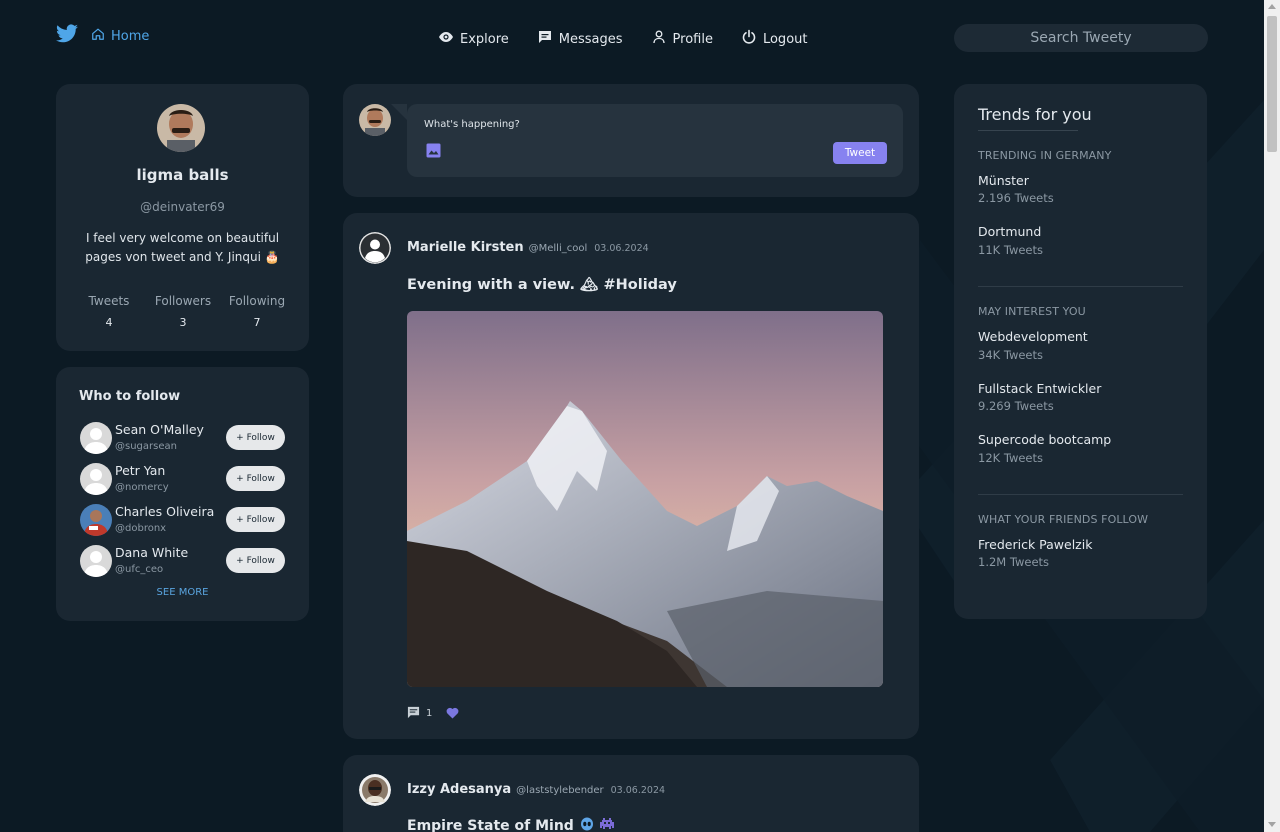 This screenshot has height=832, width=1280. Describe the element at coordinates (484, 39) in the screenshot. I see `nav-explore-label: Explore` at that location.